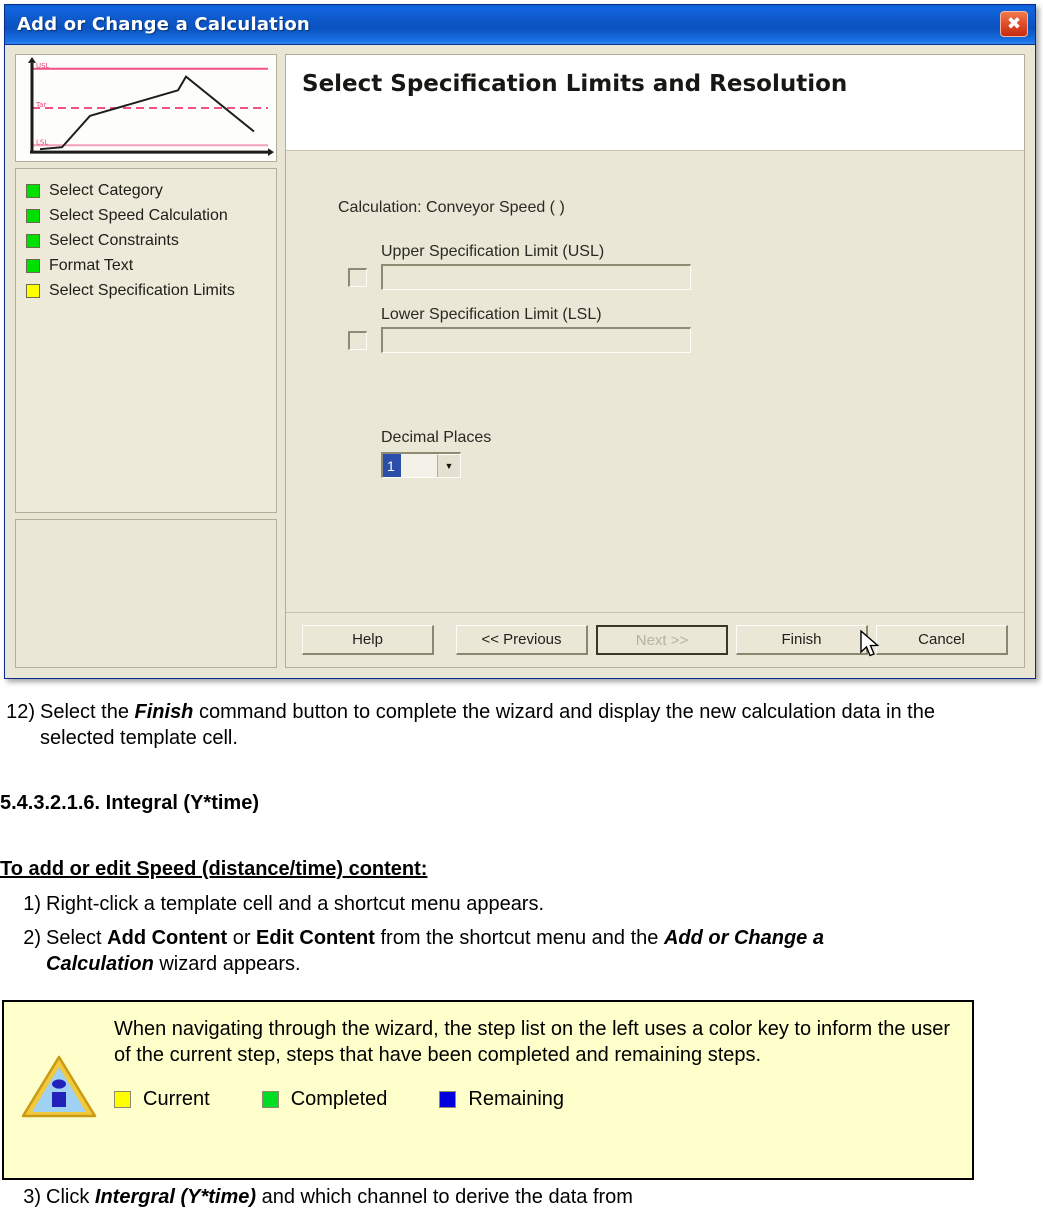  Describe the element at coordinates (493, 251) in the screenshot. I see `usl-label: Upper Specification Limit (USL)` at that location.